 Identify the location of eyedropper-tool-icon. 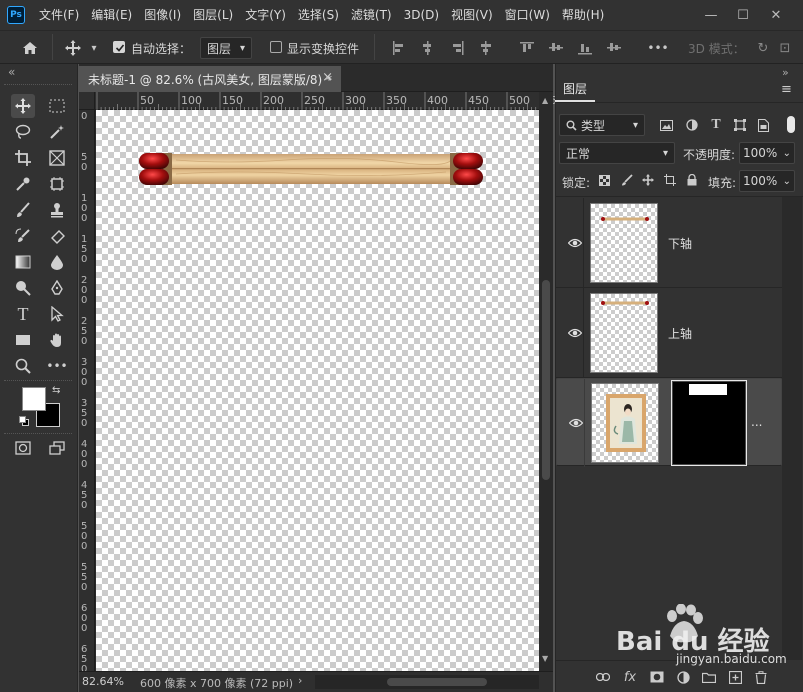
(23, 184).